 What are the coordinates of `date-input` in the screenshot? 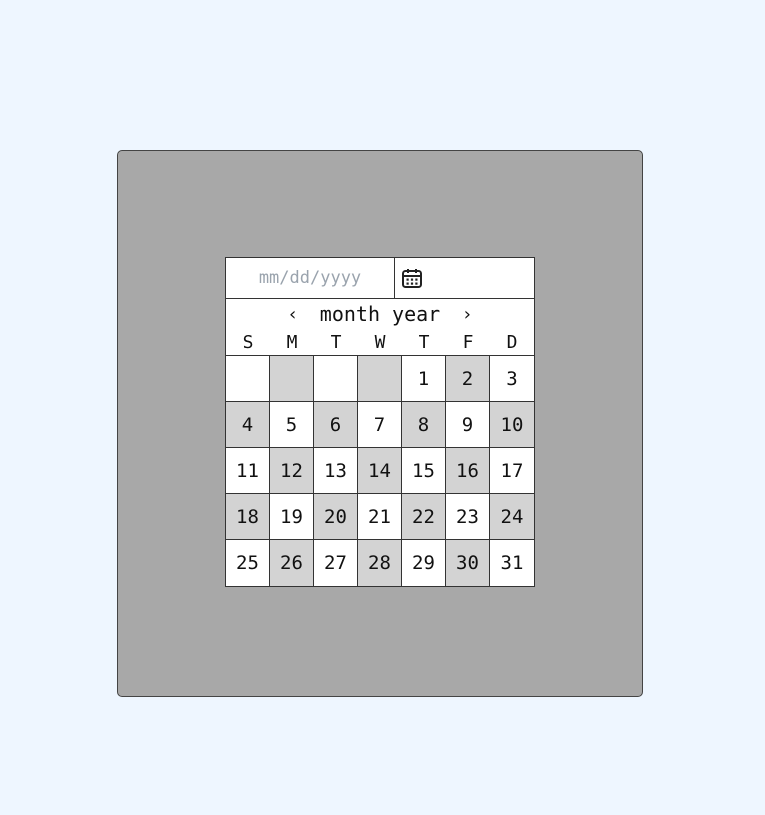 It's located at (310, 278).